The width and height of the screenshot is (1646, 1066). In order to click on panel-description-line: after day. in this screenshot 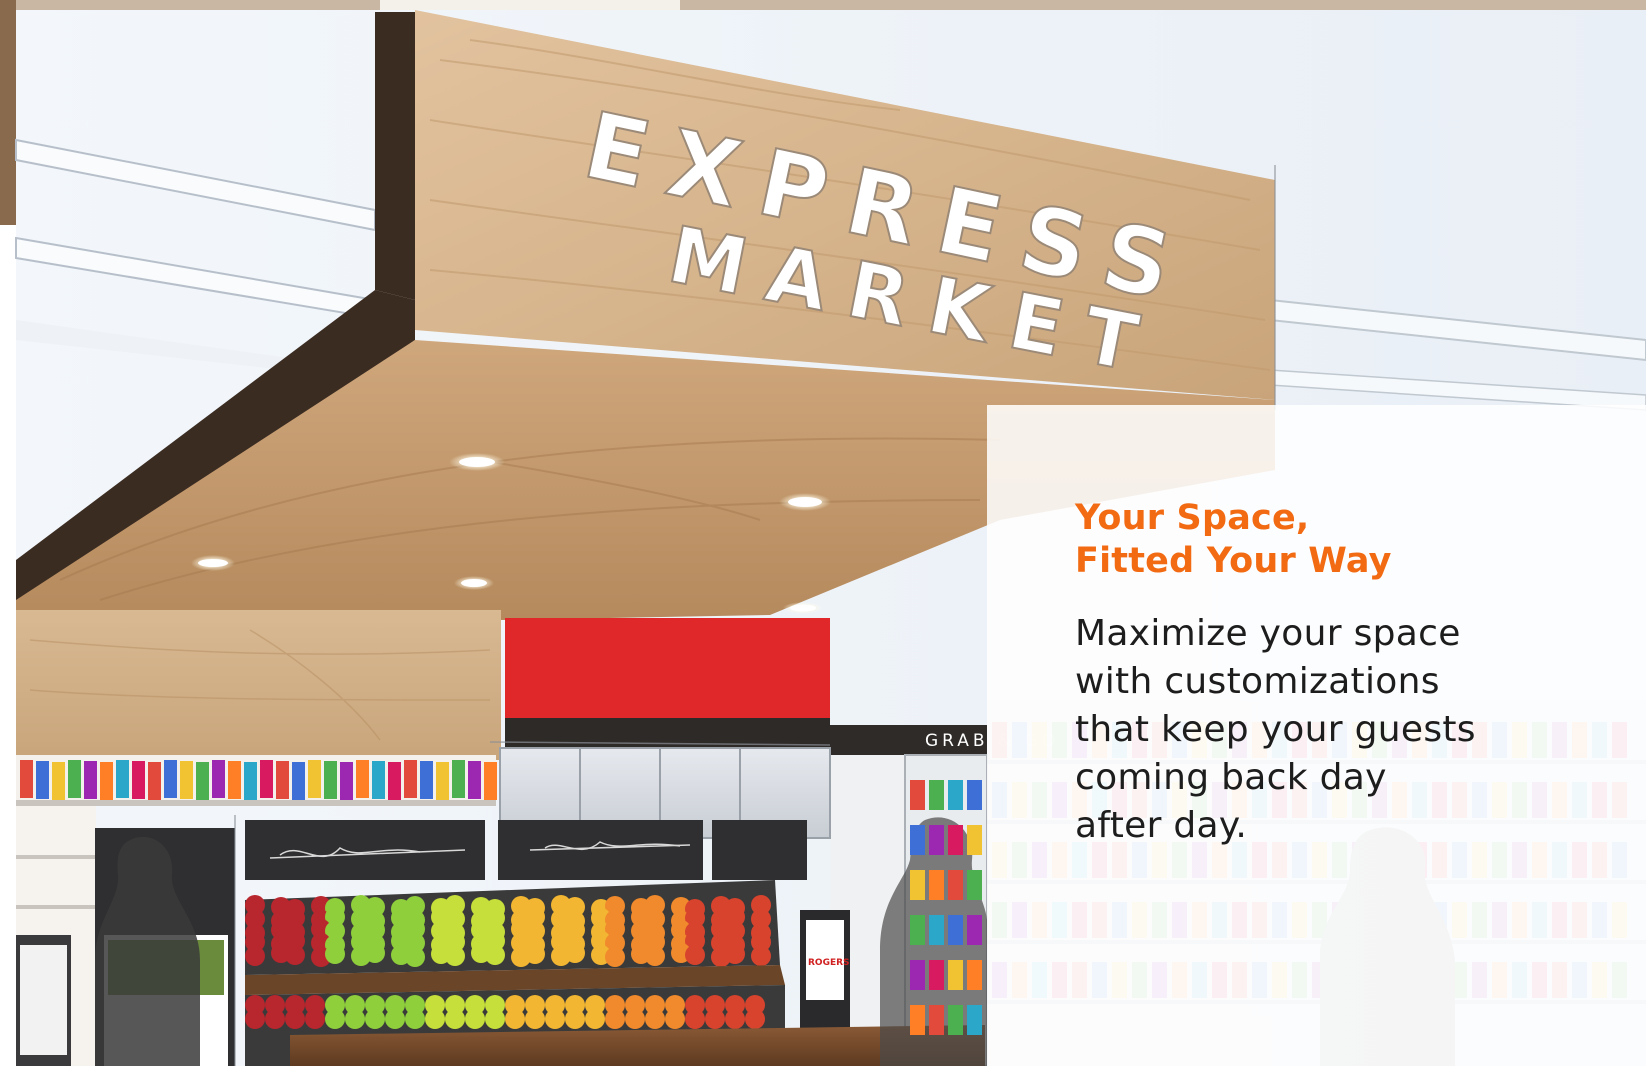, I will do `click(1161, 825)`.